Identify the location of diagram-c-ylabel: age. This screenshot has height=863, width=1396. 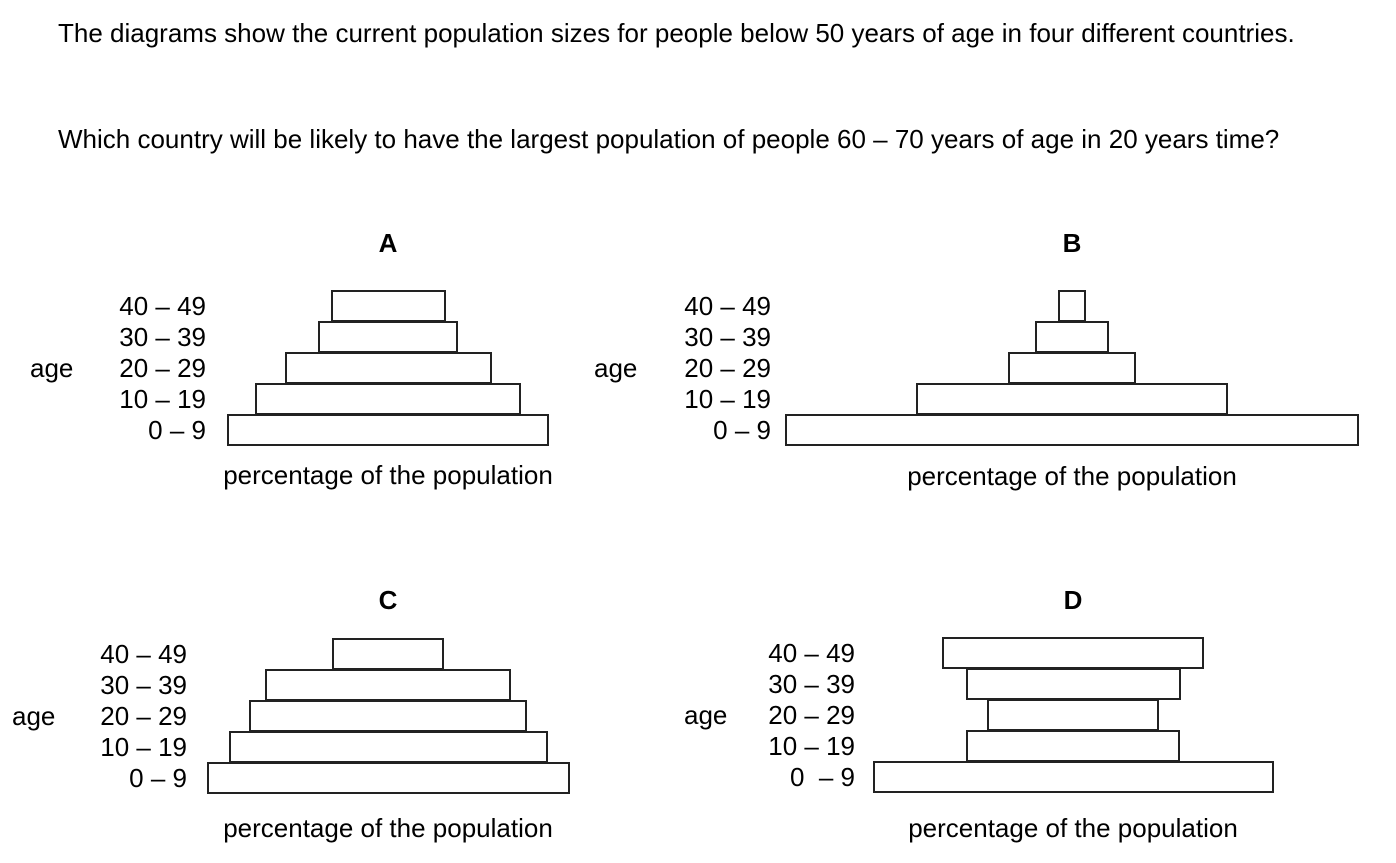
(34, 716).